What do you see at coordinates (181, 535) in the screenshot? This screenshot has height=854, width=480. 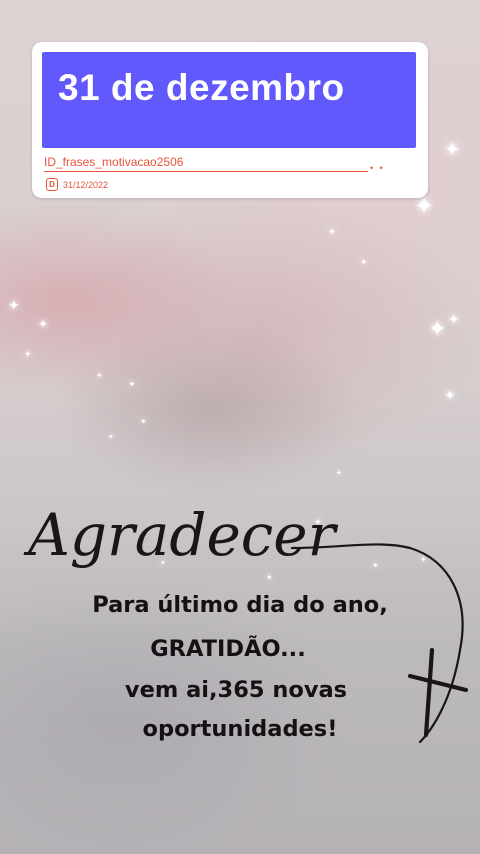 I see `script-word: Agradecer` at bounding box center [181, 535].